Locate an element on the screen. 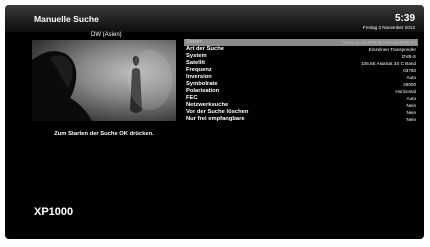 This screenshot has width=430, height=247. setting-row-system: System DVB-S is located at coordinates (301, 56).